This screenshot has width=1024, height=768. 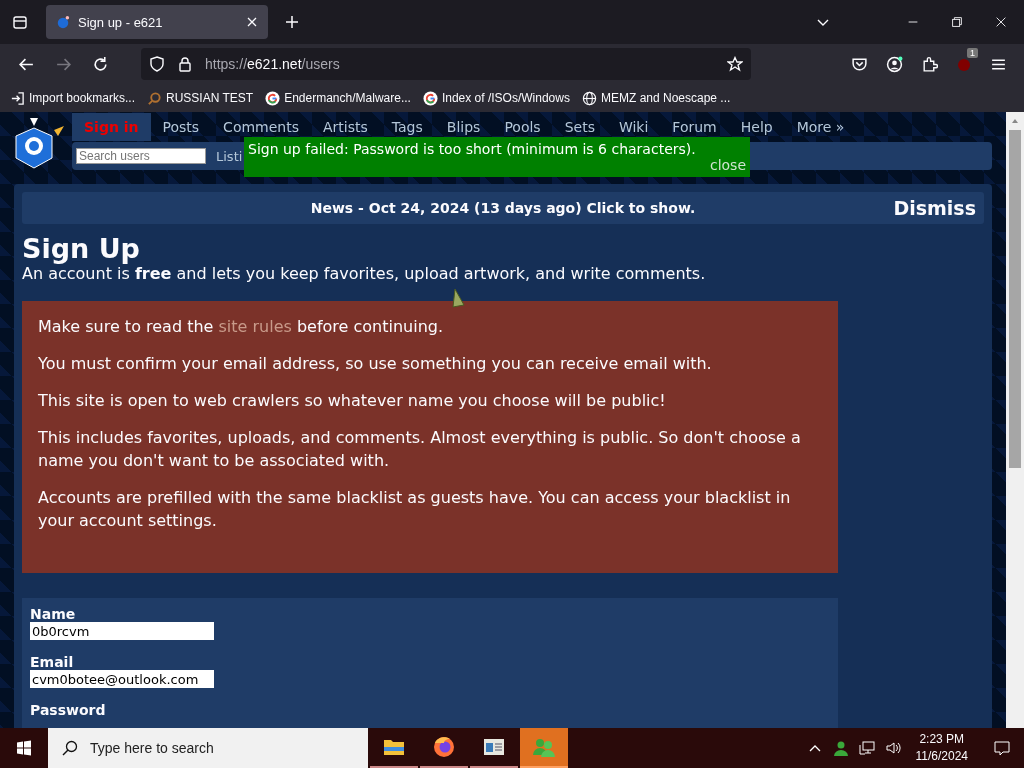 What do you see at coordinates (1002, 748) in the screenshot?
I see `notification-icon` at bounding box center [1002, 748].